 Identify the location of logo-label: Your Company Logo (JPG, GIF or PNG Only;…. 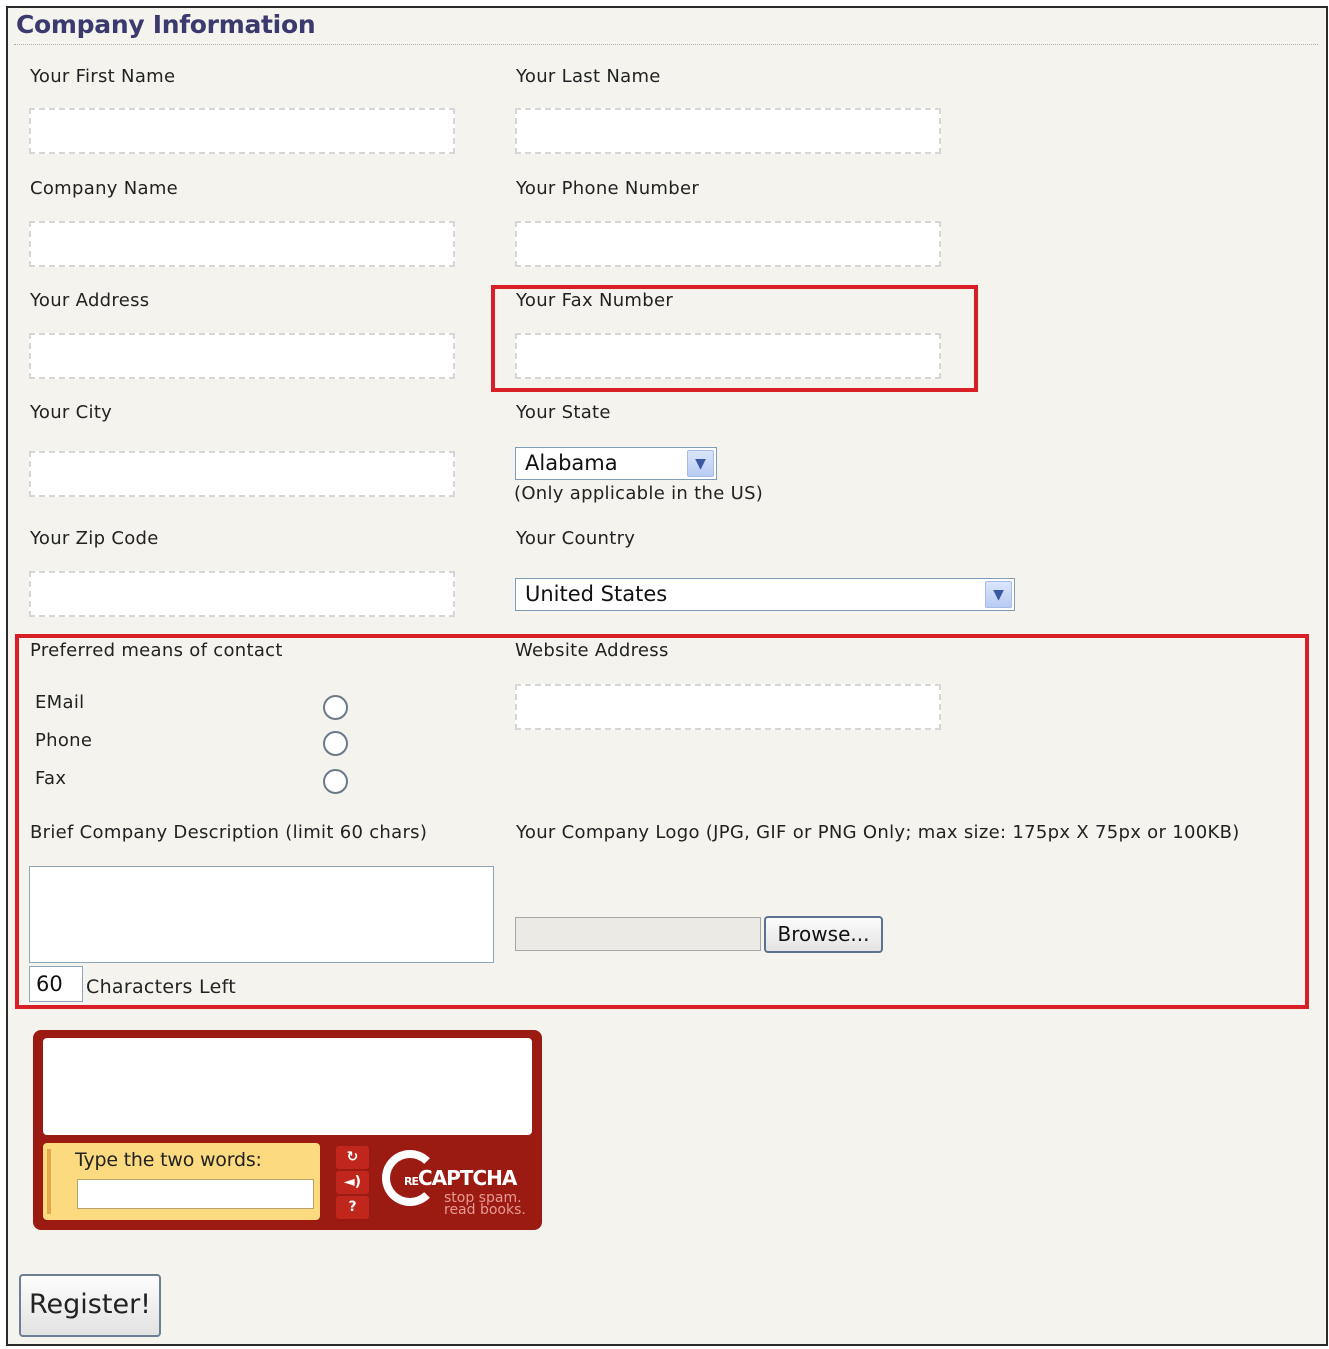
(878, 832).